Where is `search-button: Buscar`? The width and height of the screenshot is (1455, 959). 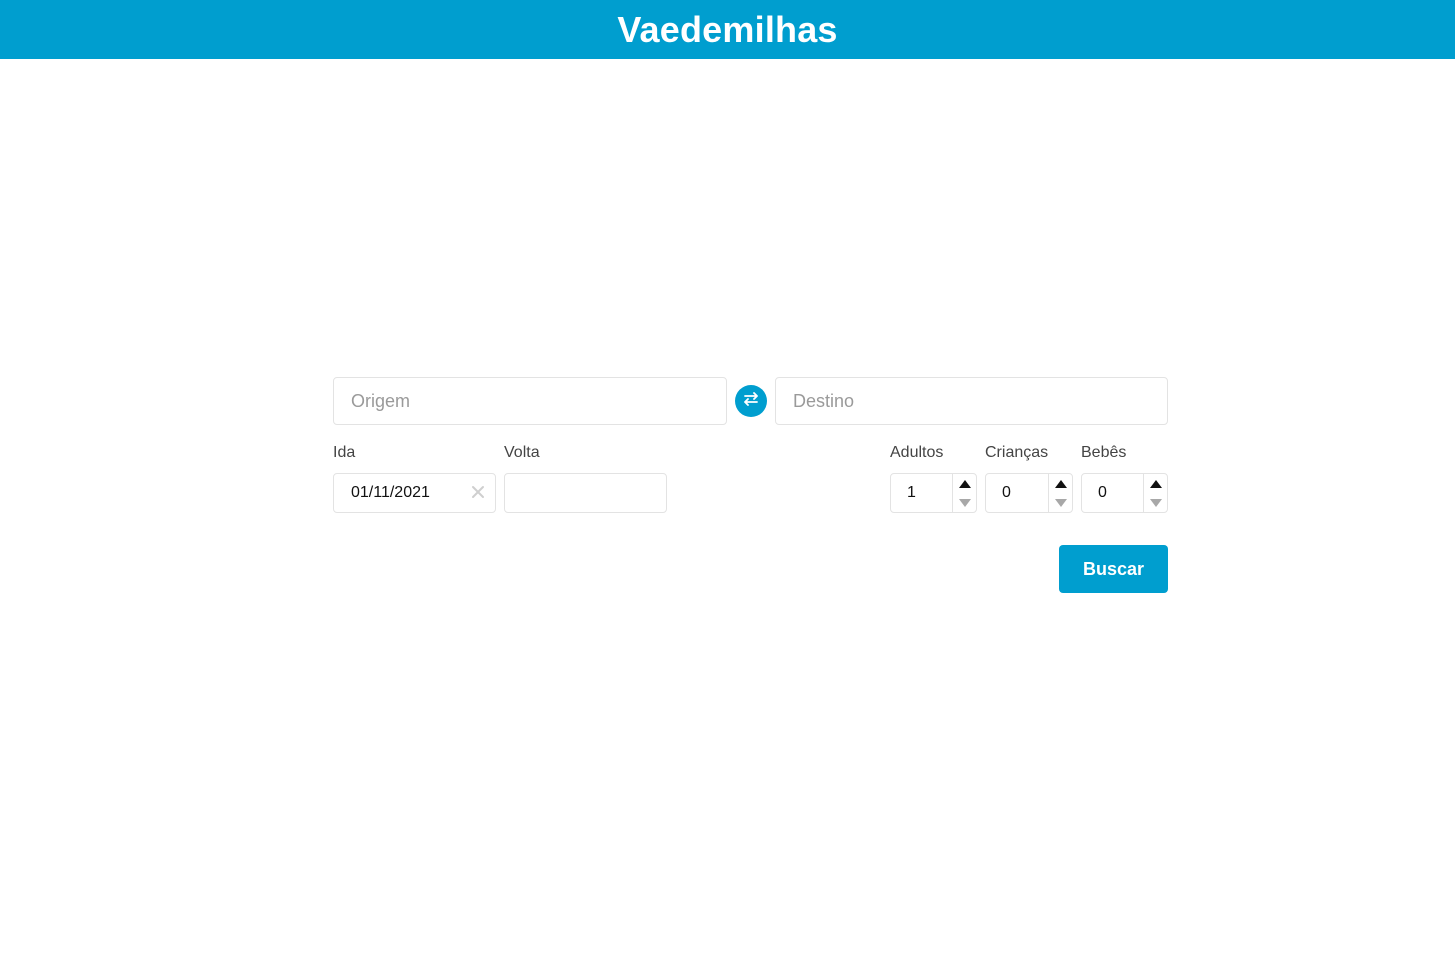 search-button: Buscar is located at coordinates (1113, 569).